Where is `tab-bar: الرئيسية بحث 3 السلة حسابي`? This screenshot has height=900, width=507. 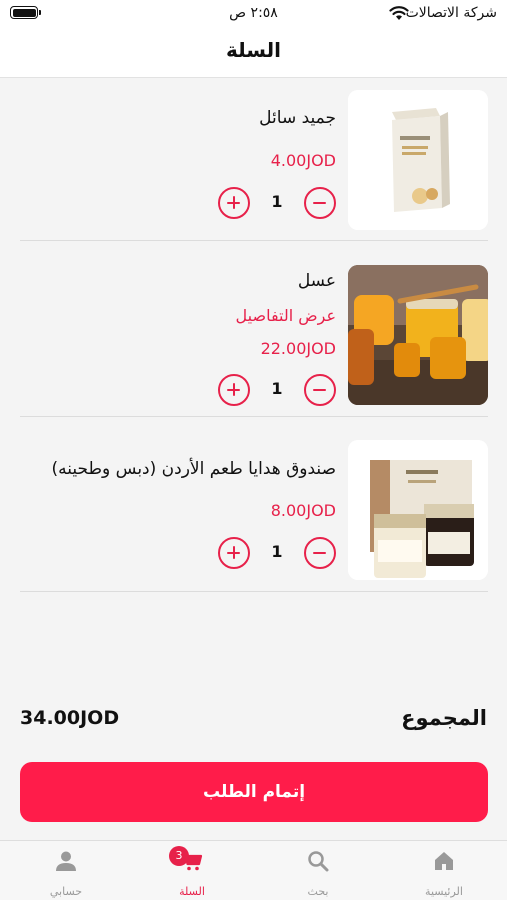 tab-bar: الرئيسية بحث 3 السلة حسابي is located at coordinates (253, 870).